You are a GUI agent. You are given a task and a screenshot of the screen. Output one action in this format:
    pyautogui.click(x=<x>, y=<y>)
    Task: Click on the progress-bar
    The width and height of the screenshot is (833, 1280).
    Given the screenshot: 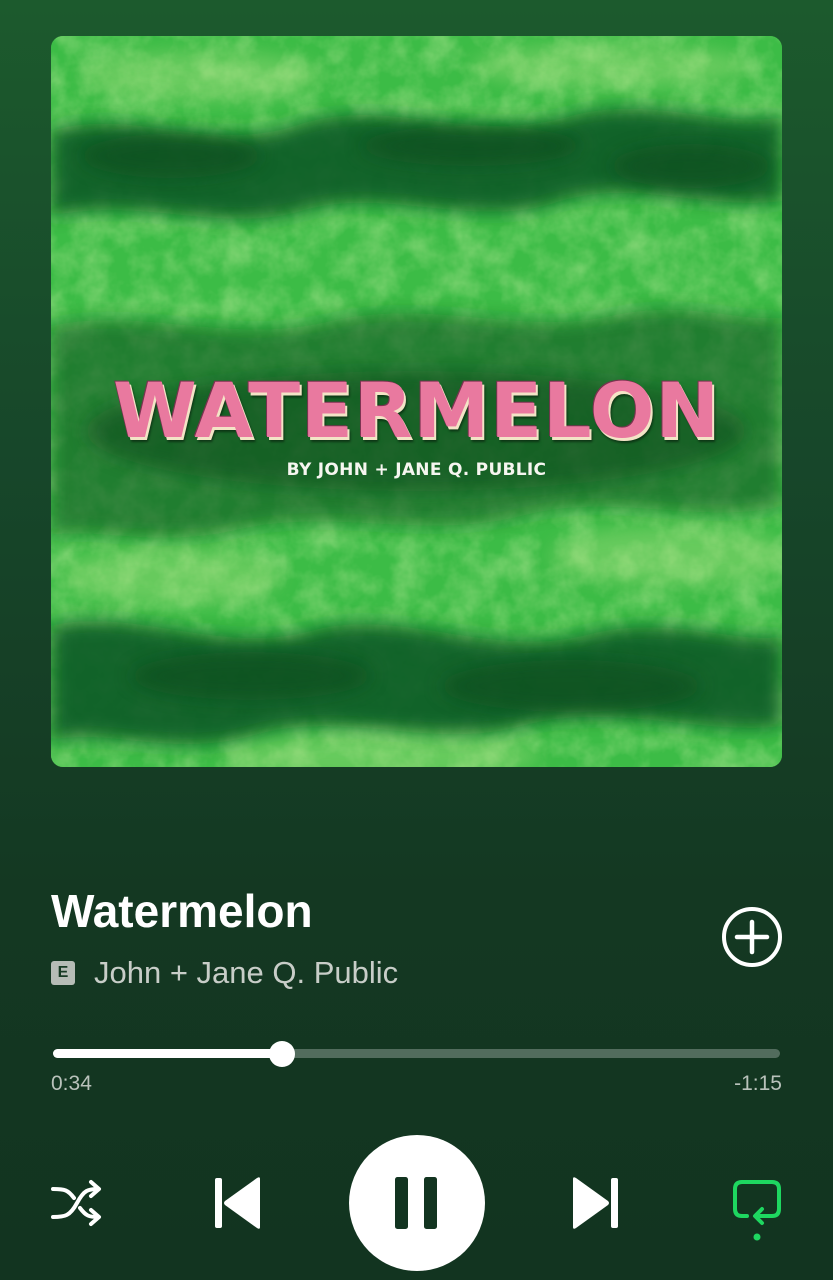 What is the action you would take?
    pyautogui.click(x=416, y=1053)
    